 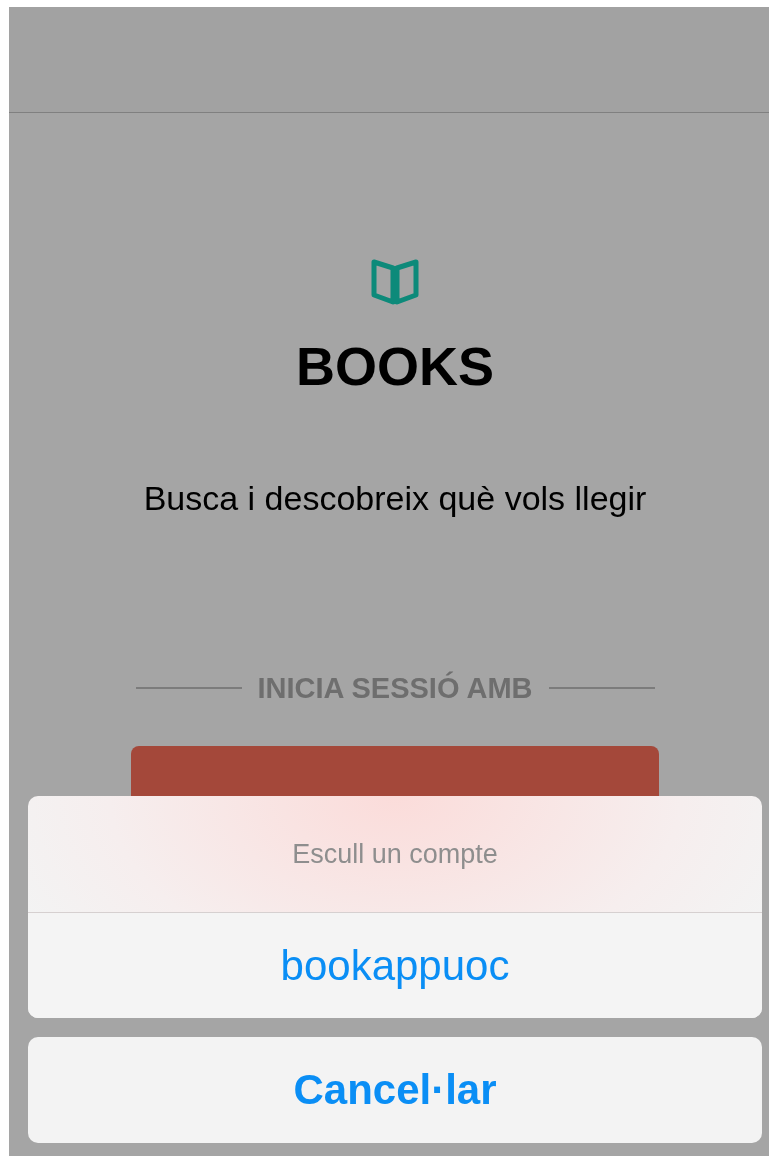 What do you see at coordinates (395, 498) in the screenshot?
I see `tagline: Busca i descobreix què vols llegir` at bounding box center [395, 498].